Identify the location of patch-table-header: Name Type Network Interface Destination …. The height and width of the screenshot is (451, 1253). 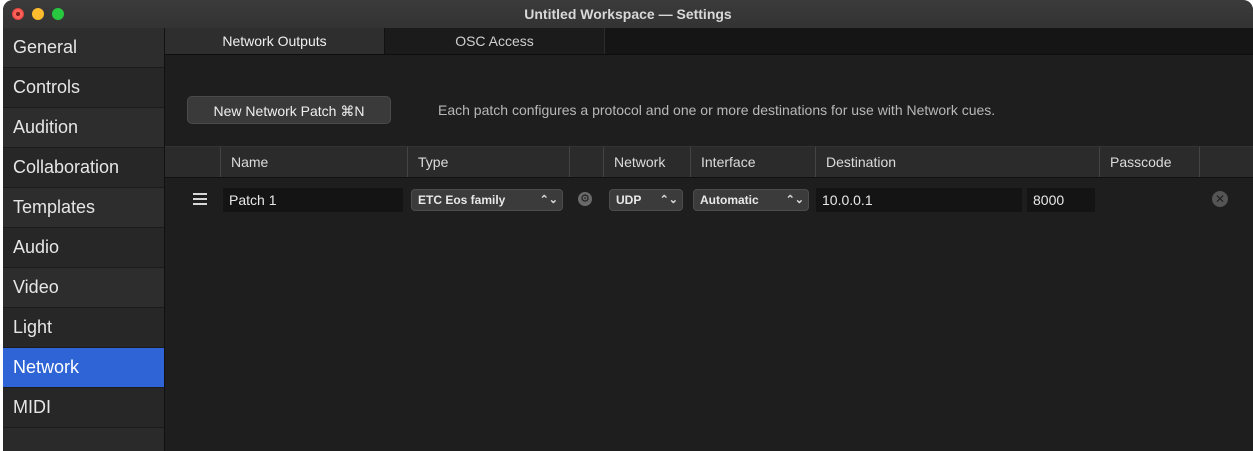
(709, 162).